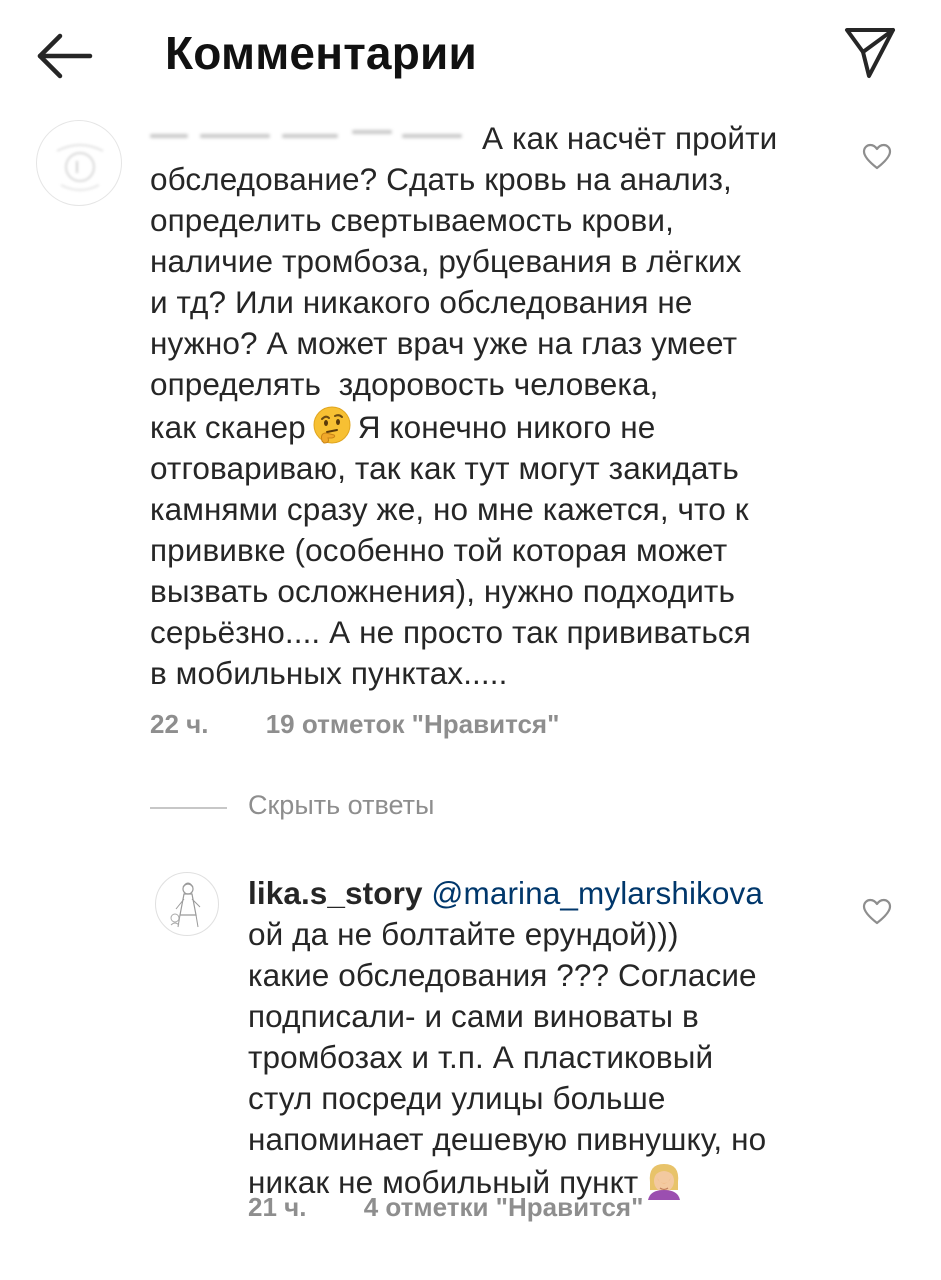 This screenshot has width=941, height=1280. What do you see at coordinates (413, 724) in the screenshot?
I see `comment-likes-count: 19 отметок "Нравится"` at bounding box center [413, 724].